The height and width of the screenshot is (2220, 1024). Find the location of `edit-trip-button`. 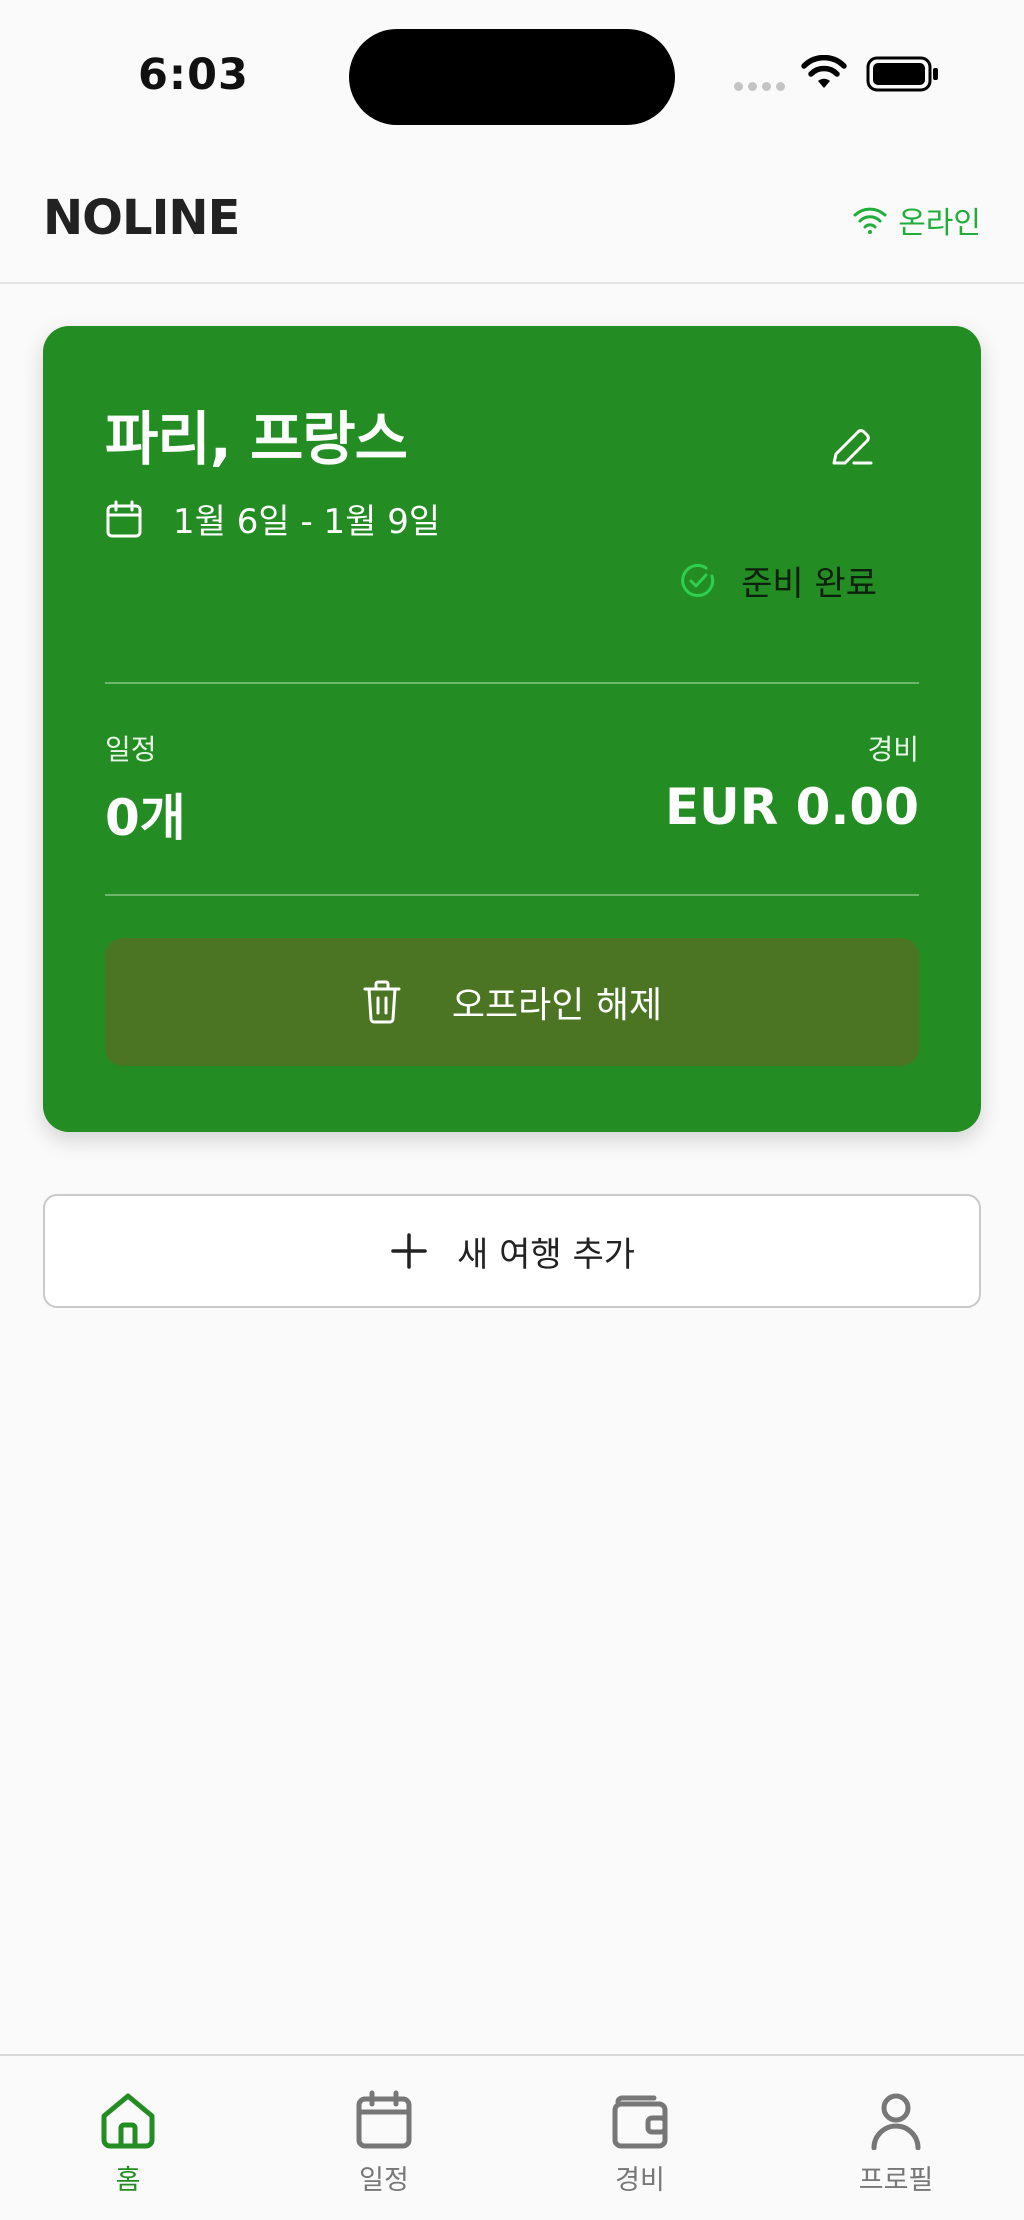

edit-trip-button is located at coordinates (851, 448).